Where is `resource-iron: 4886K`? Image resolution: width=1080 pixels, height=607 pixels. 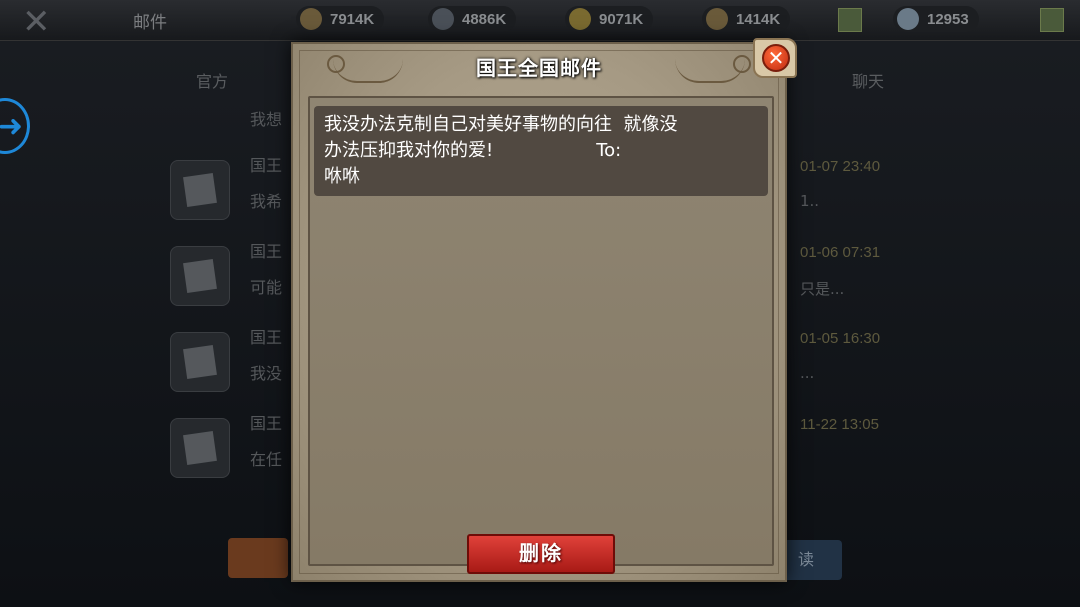
resource-iron: 4886K is located at coordinates (472, 19).